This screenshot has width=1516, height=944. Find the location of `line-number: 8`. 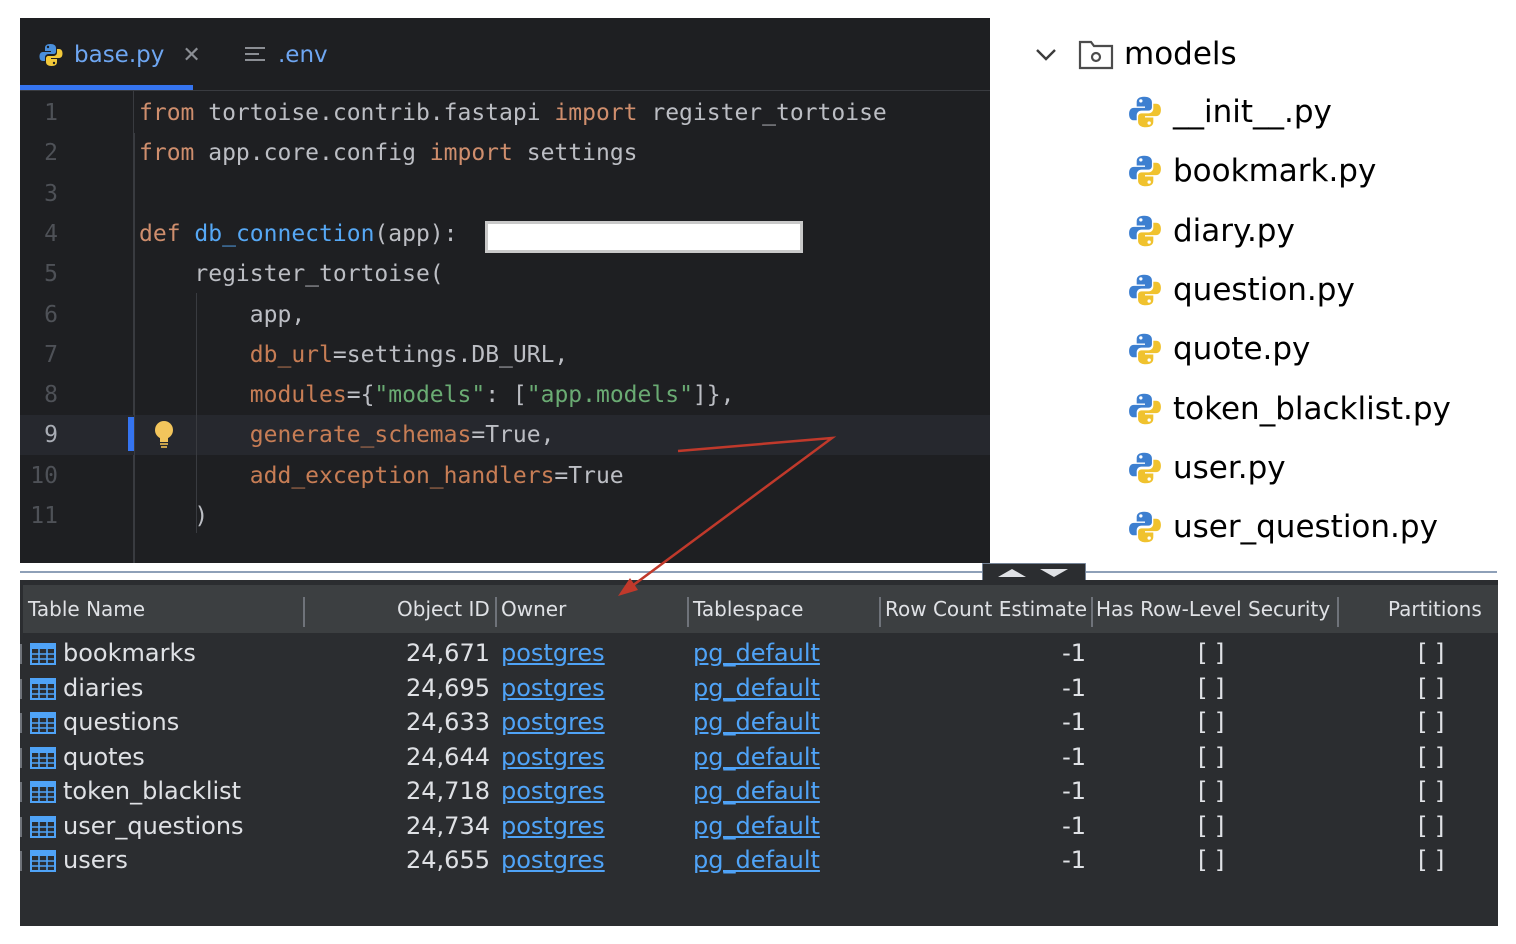

line-number: 8 is located at coordinates (39, 395).